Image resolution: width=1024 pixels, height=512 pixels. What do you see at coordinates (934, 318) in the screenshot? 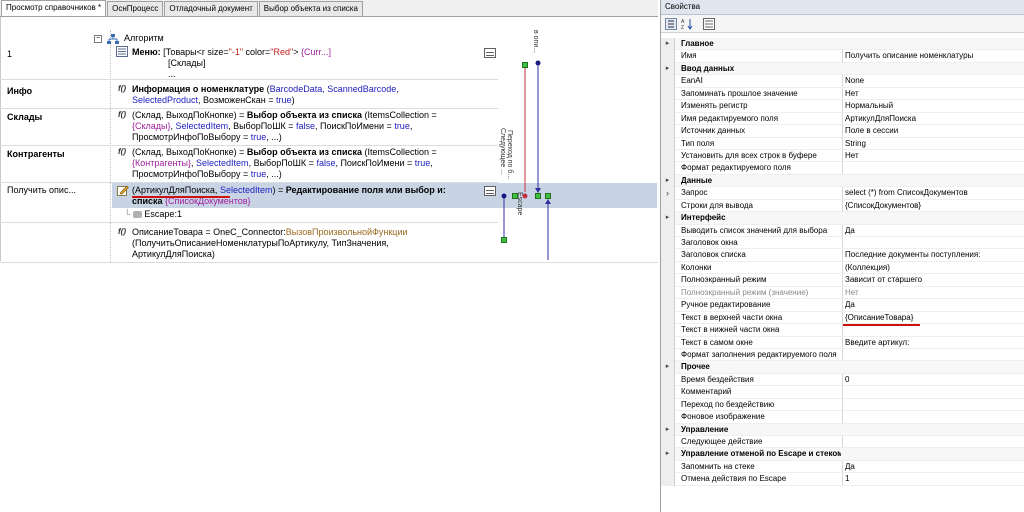
I see `property-value: {ОписаниеТовара}` at bounding box center [934, 318].